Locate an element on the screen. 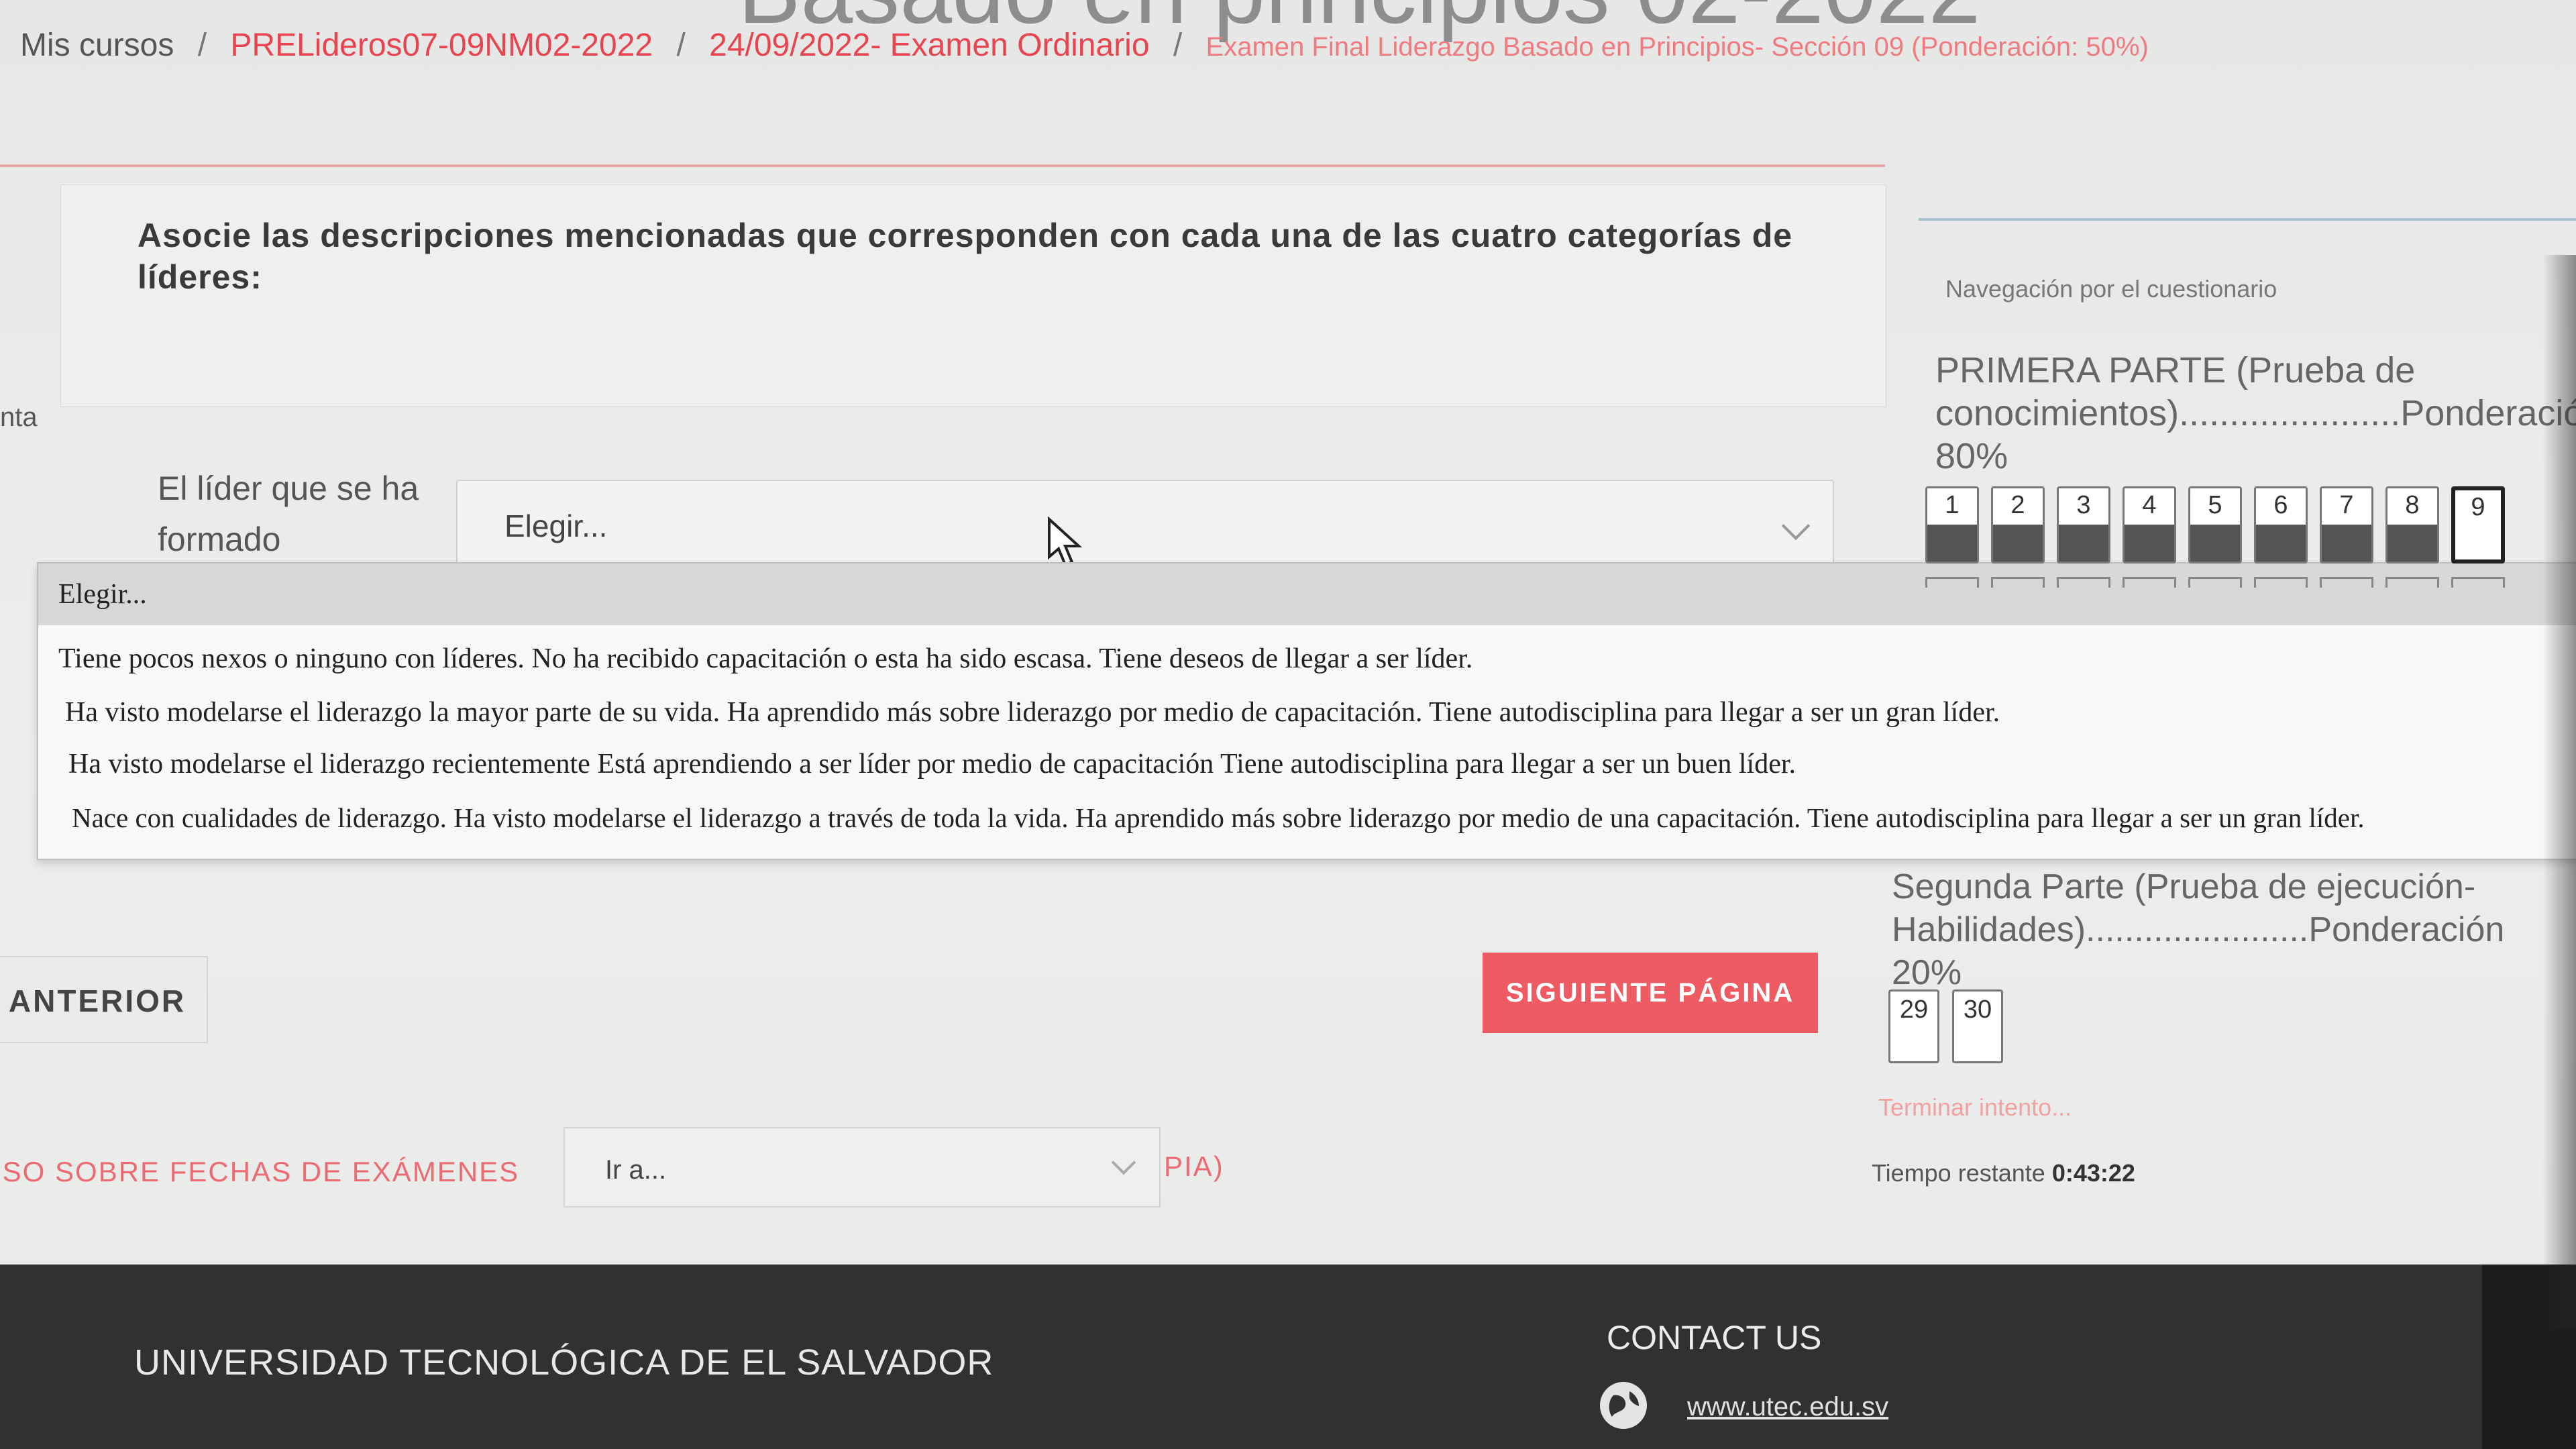  match-item-label: El líder que se ha formado is located at coordinates (288, 514).